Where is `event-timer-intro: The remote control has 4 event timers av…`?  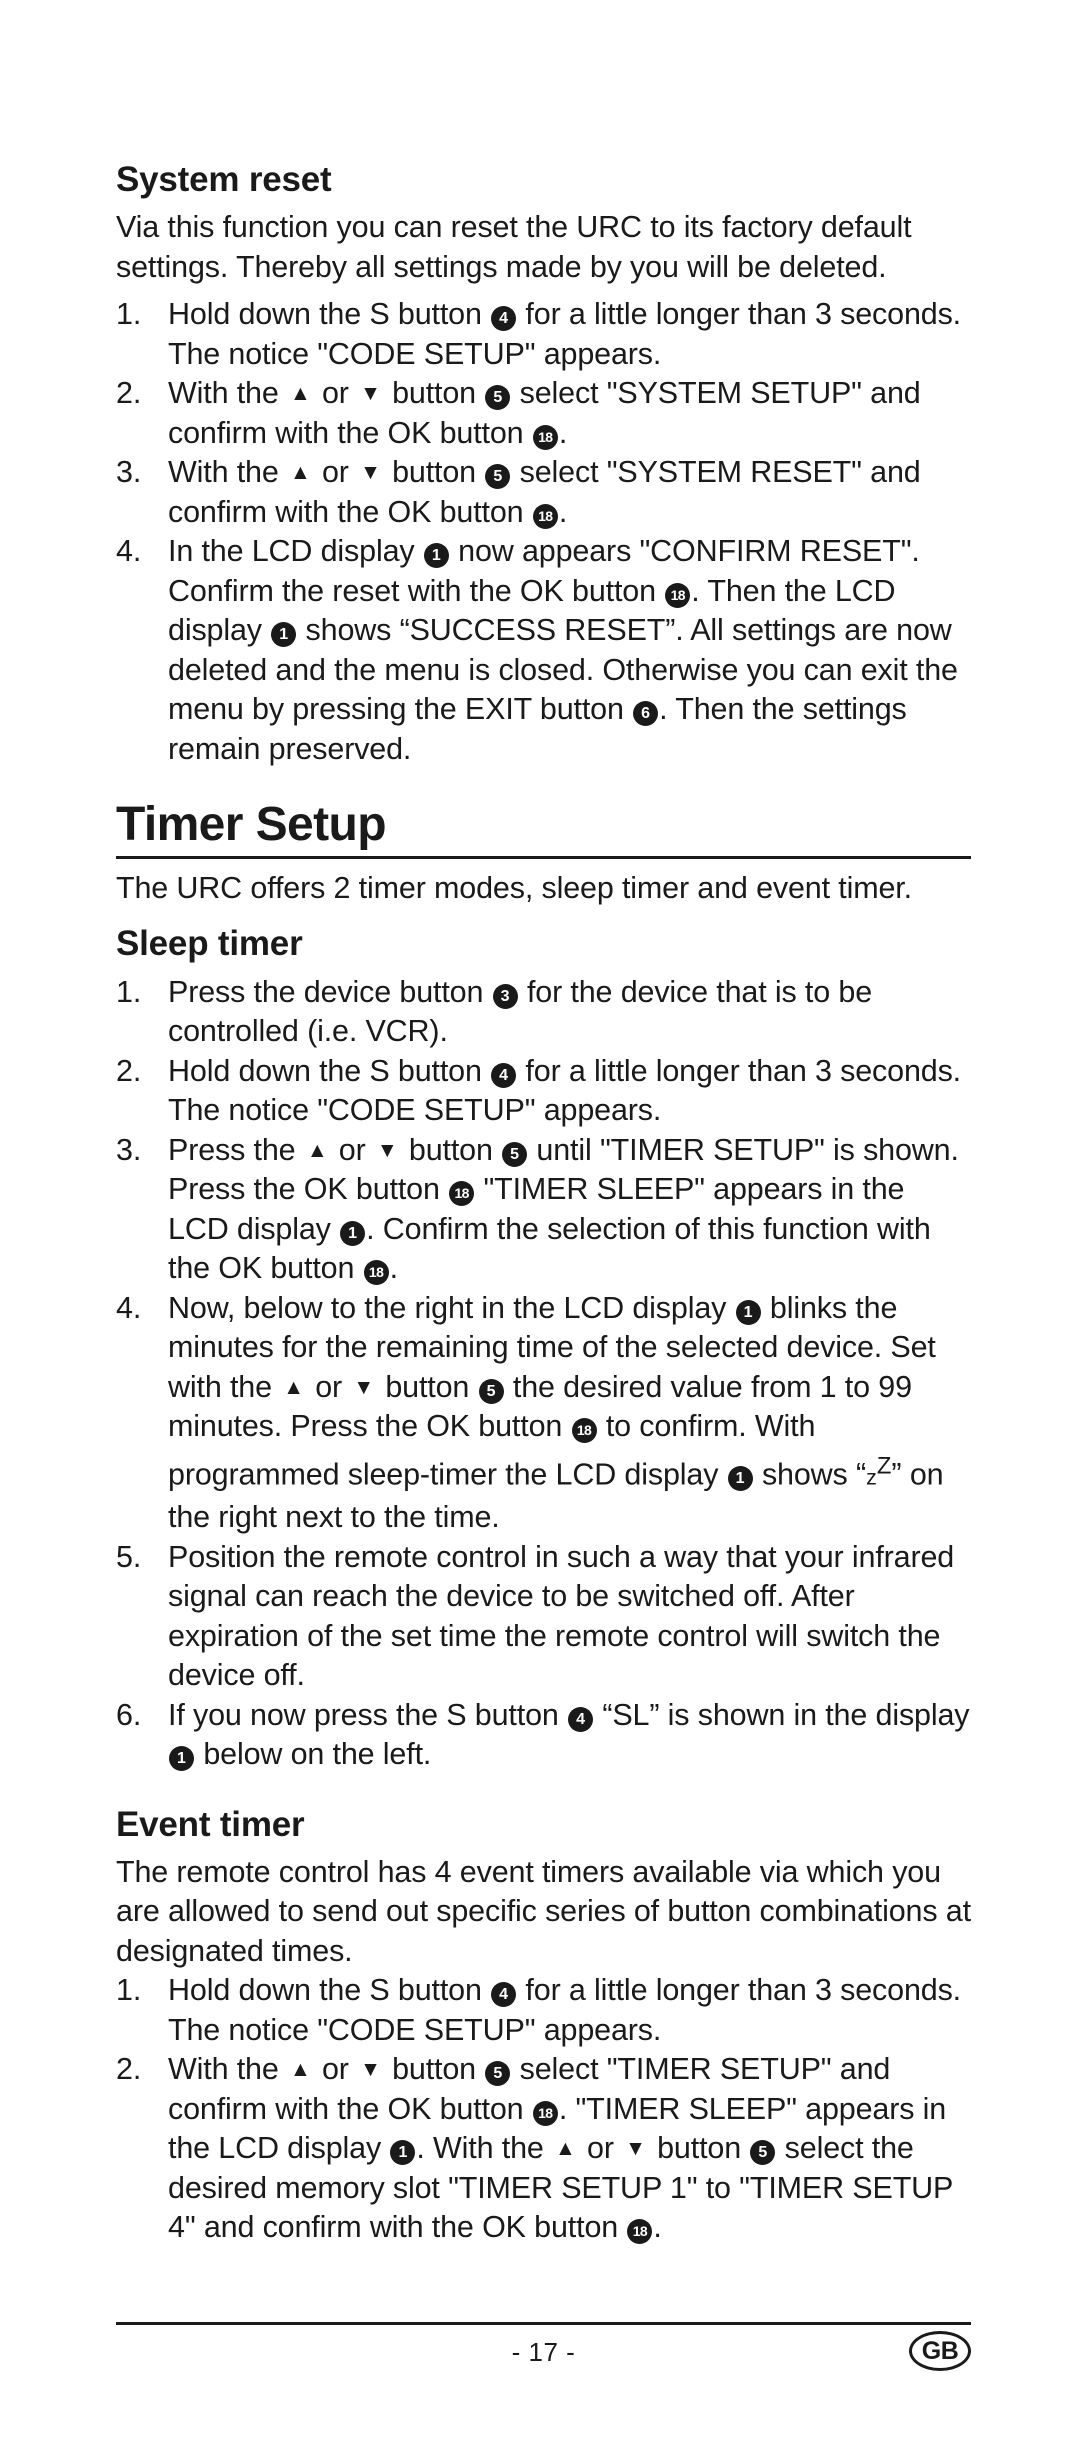 event-timer-intro: The remote control has 4 event timers av… is located at coordinates (543, 1911).